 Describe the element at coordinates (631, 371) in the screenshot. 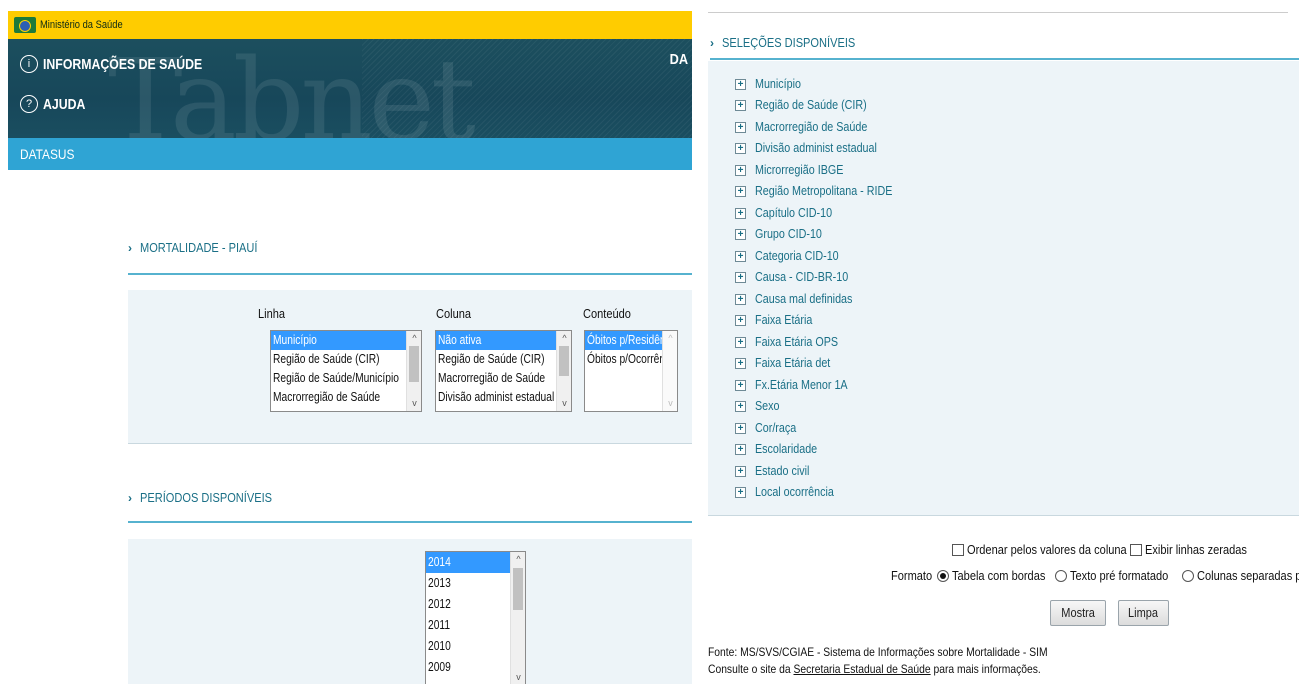

I see `conteudo-select: Óbitos p/Residênc Óbitos p/Ocorrênc ^ v` at that location.